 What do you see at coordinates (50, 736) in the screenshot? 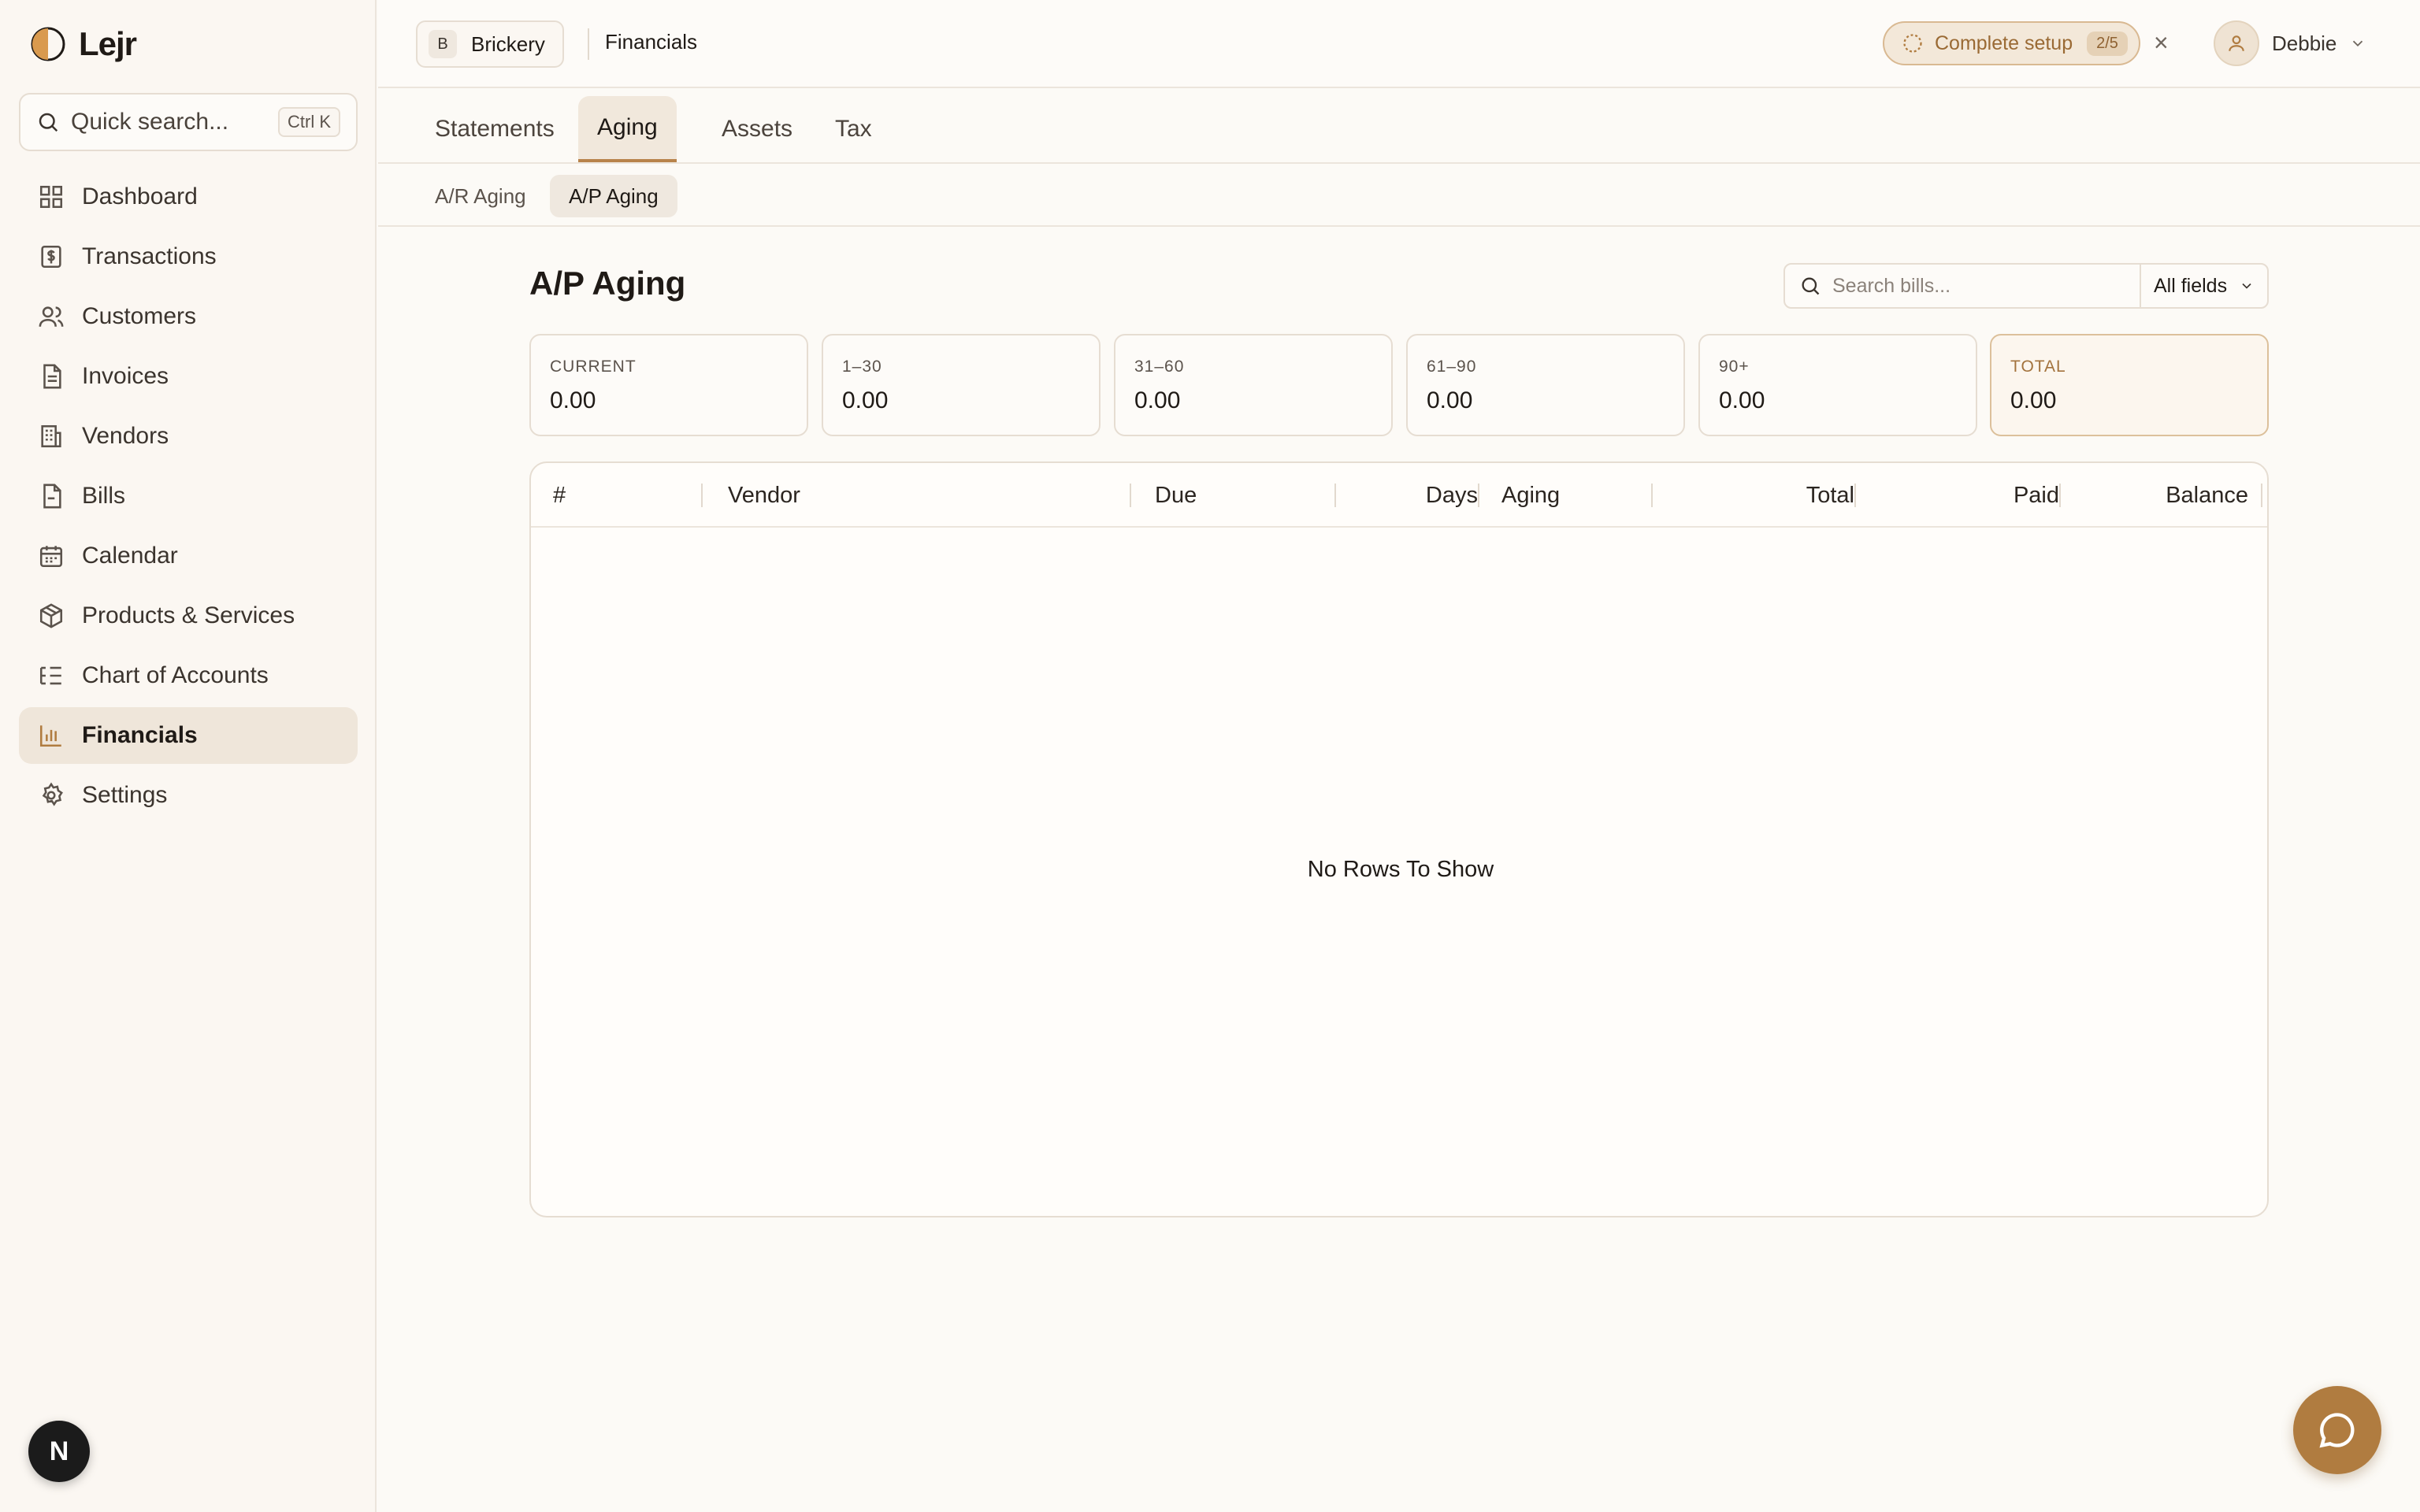
I see `bar-chart-icon` at bounding box center [50, 736].